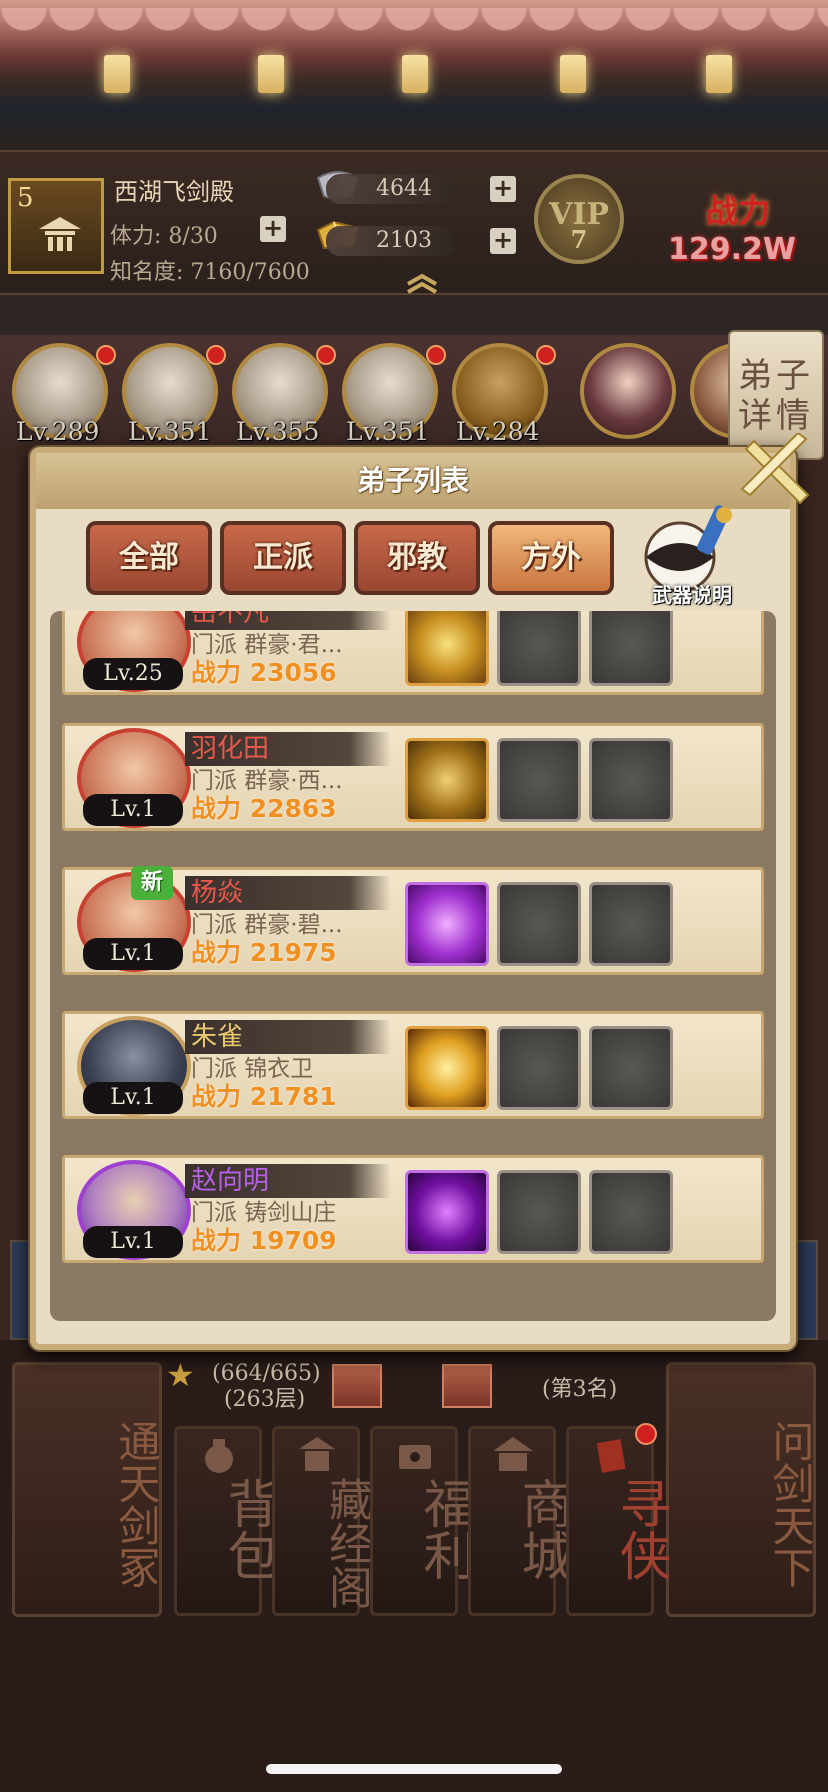 This screenshot has height=1792, width=828. What do you see at coordinates (322, 1521) in the screenshot?
I see `nav-library-button: 藏经阁` at bounding box center [322, 1521].